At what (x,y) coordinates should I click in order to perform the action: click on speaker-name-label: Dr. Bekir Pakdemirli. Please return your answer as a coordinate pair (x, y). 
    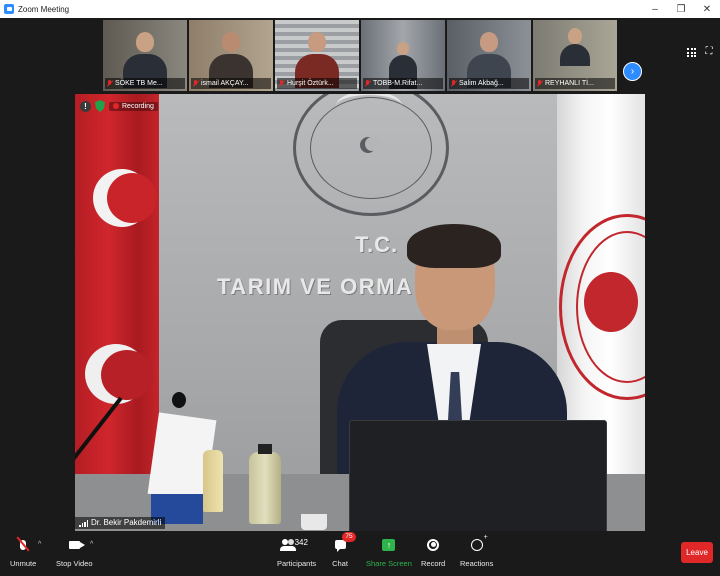
    Looking at the image, I should click on (120, 523).